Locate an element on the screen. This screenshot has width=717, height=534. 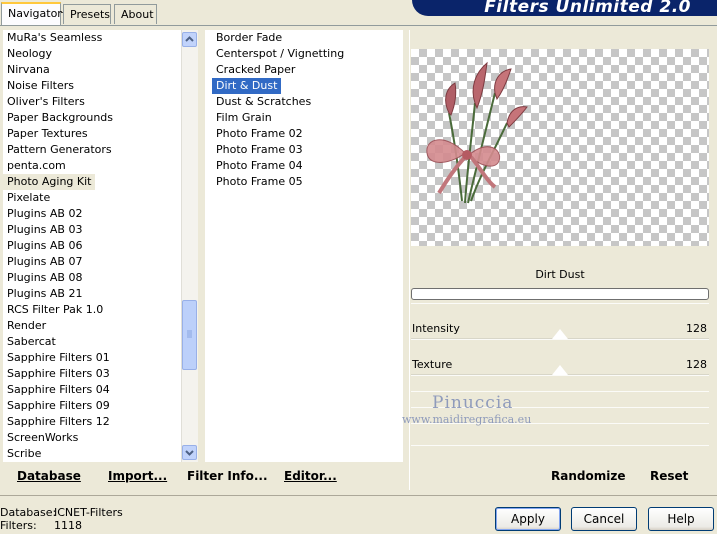
category-item: Oliver's Filters is located at coordinates (46, 102).